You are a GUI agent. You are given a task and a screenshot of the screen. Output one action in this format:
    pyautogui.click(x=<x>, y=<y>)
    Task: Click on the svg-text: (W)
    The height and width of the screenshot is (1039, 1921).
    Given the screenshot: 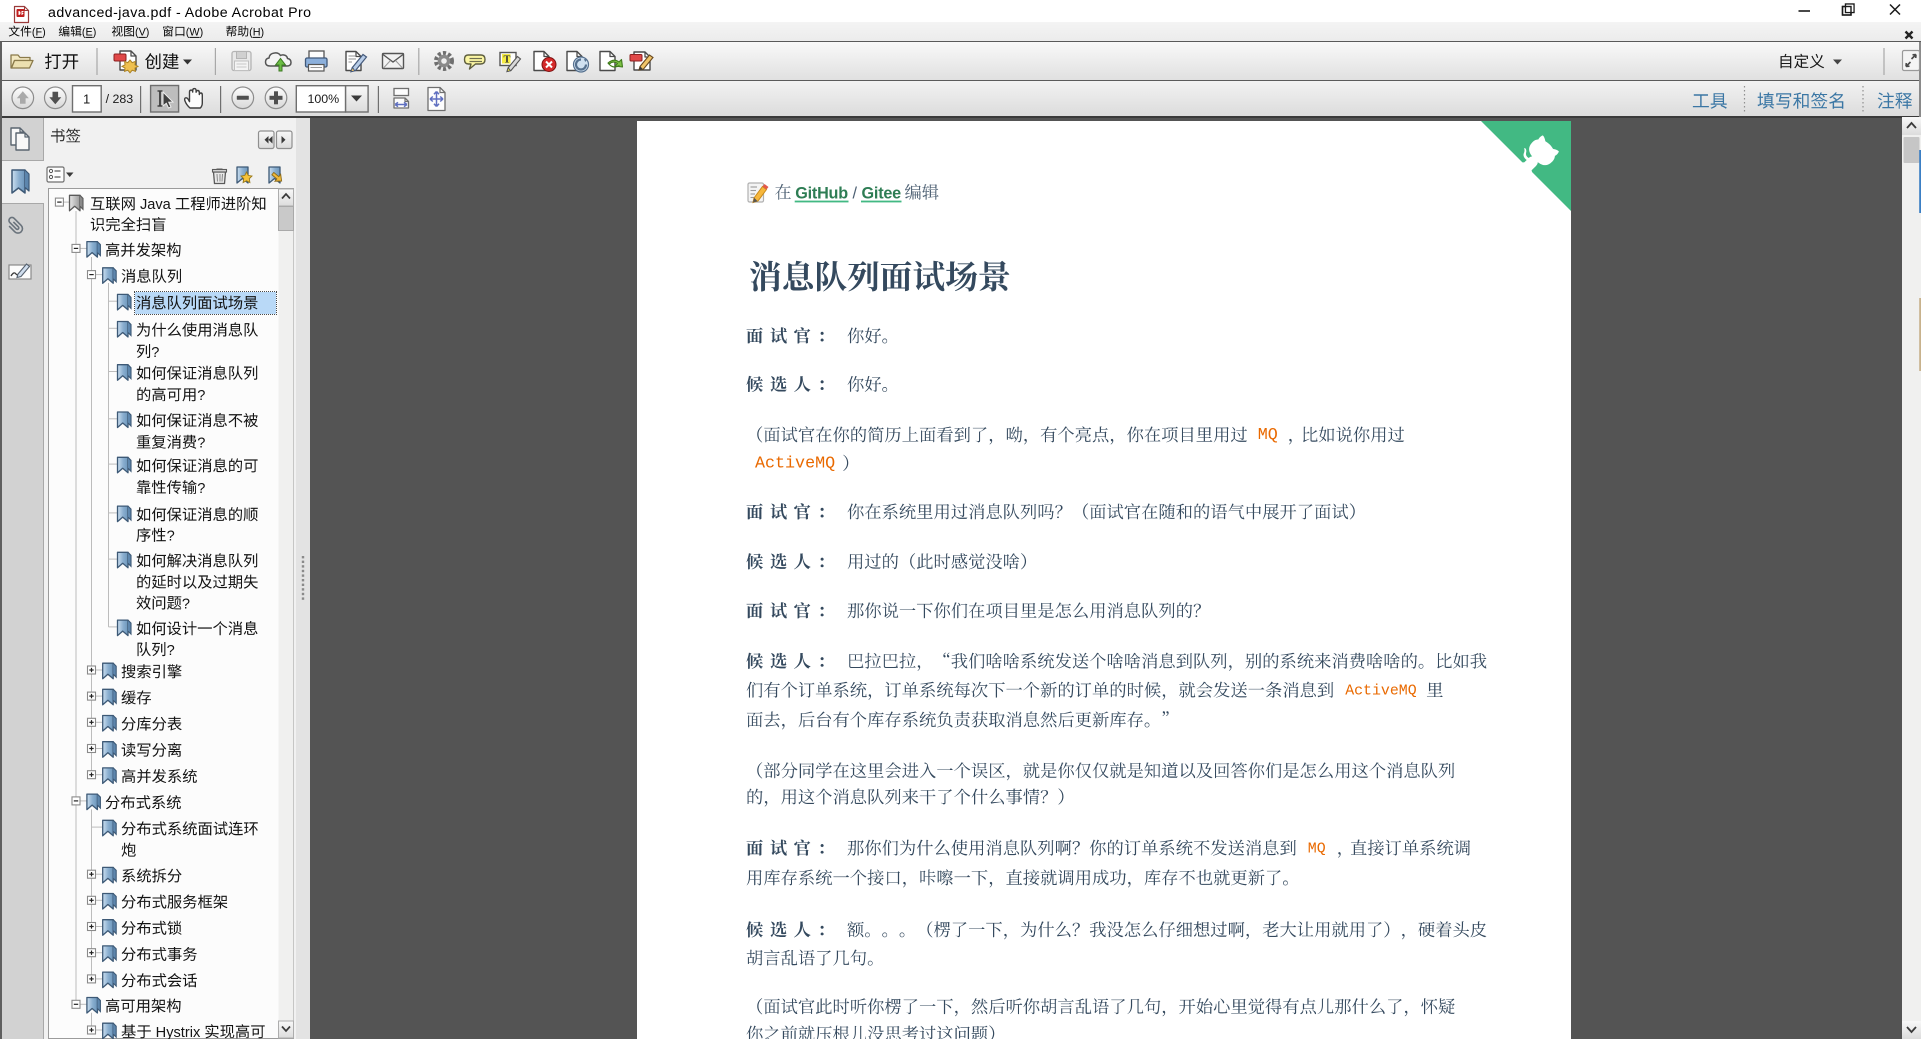 What is the action you would take?
    pyautogui.click(x=194, y=33)
    